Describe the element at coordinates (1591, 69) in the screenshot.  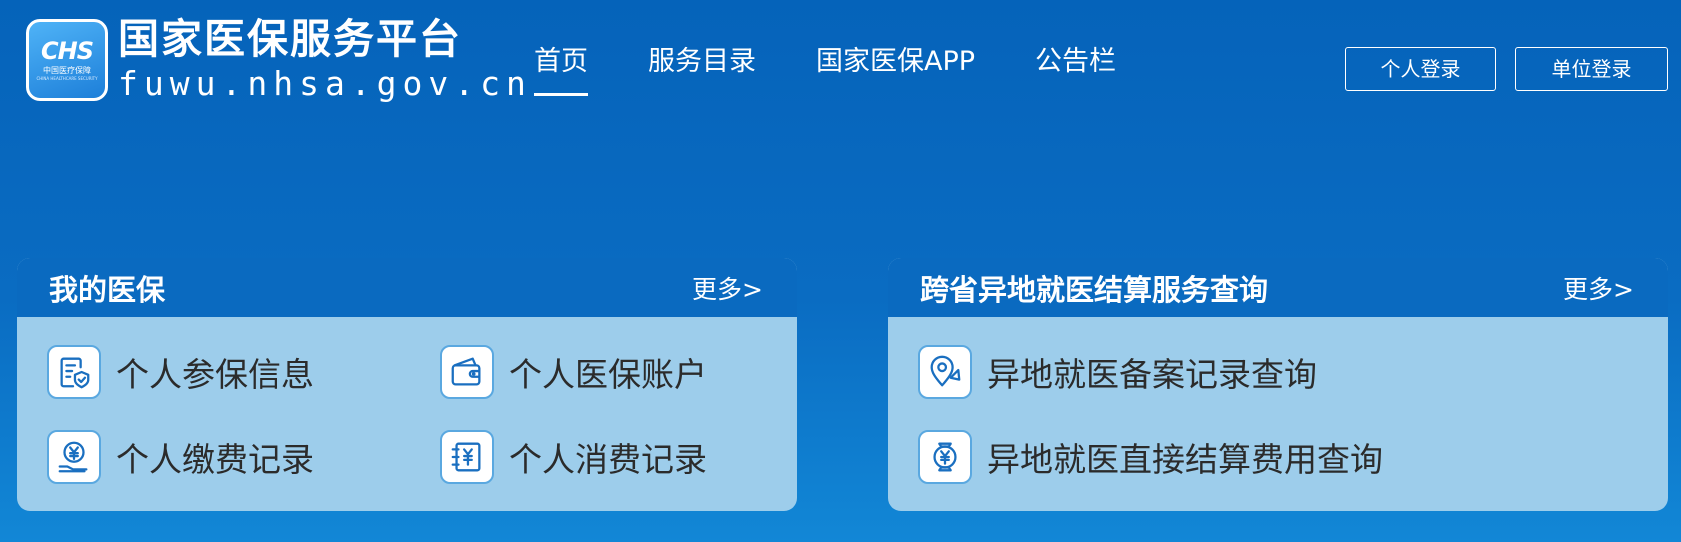
I see `unit-login-button: 单位登录` at that location.